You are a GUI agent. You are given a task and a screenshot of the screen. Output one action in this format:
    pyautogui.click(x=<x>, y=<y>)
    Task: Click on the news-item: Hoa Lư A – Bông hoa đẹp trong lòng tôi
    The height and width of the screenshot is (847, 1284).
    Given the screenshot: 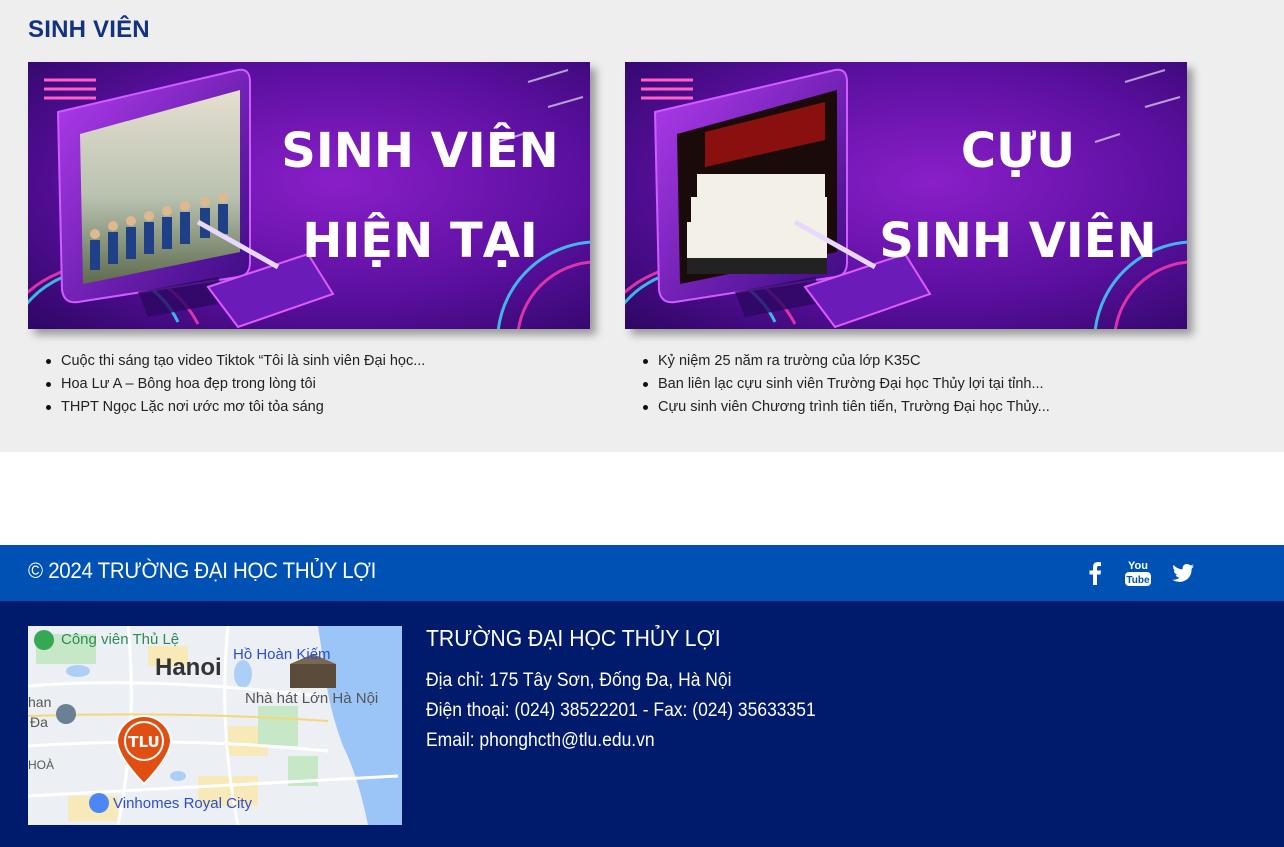 What is the action you would take?
    pyautogui.click(x=233, y=384)
    